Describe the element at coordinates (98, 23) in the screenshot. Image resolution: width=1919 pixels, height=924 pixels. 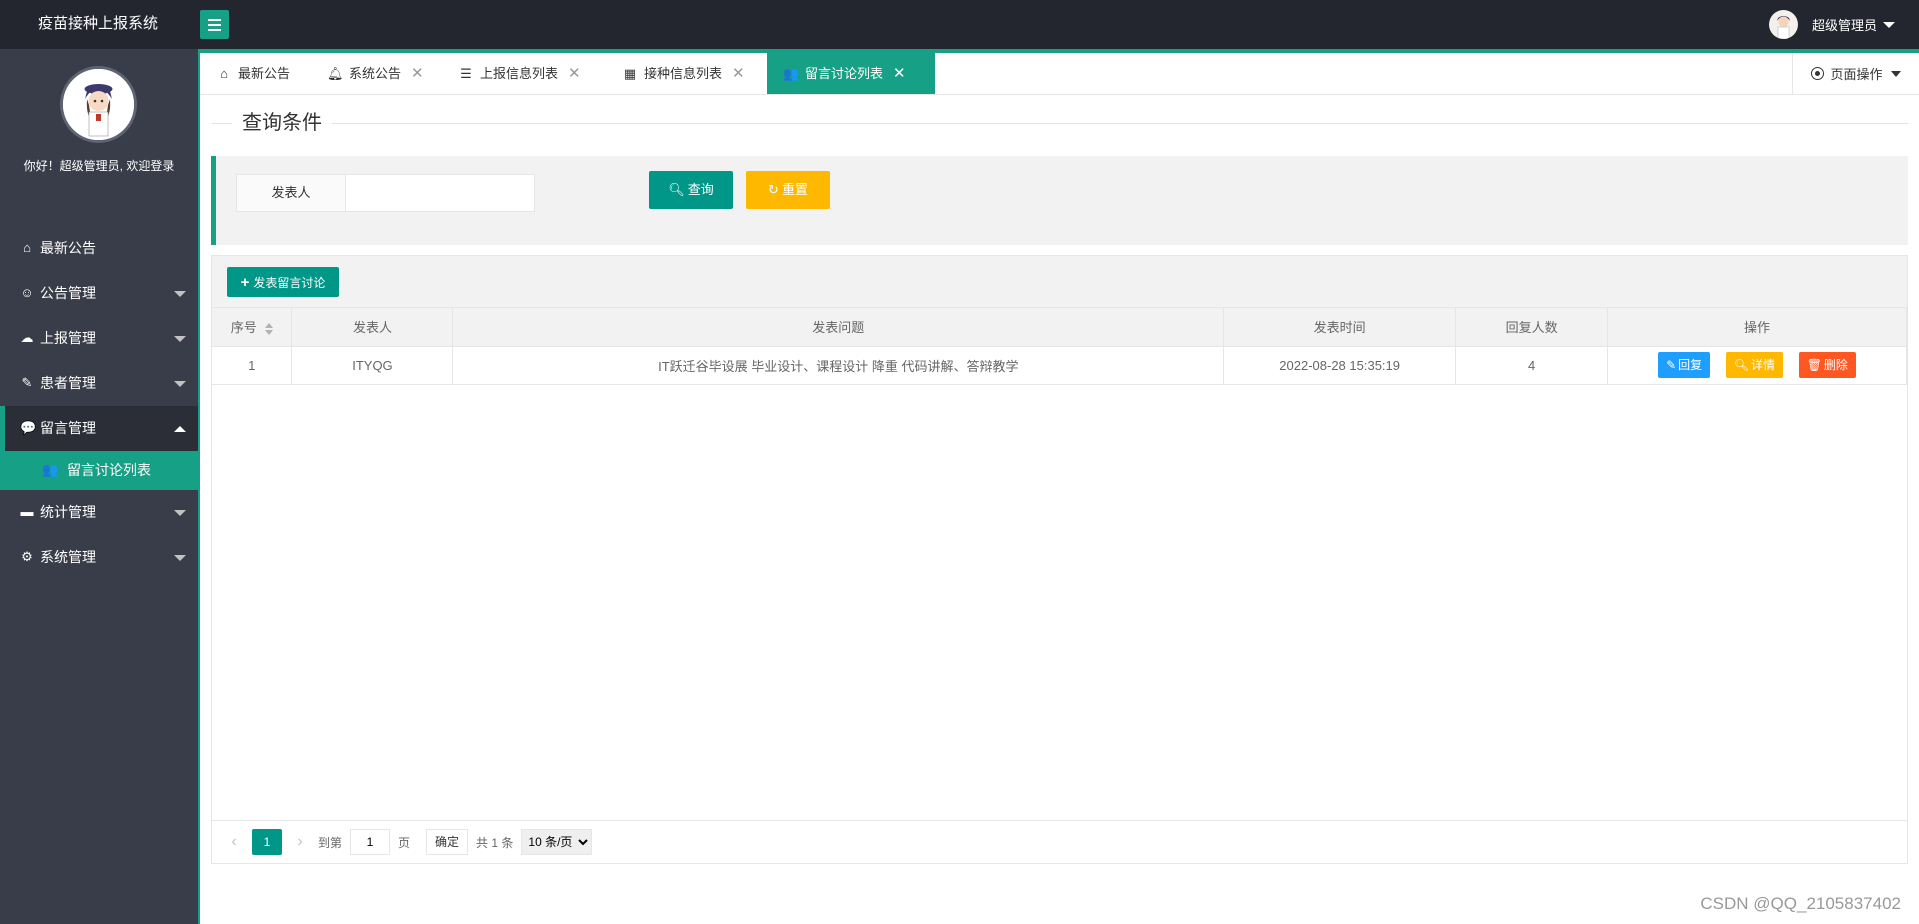
I see `app-title: 疫苗接种上报系统` at that location.